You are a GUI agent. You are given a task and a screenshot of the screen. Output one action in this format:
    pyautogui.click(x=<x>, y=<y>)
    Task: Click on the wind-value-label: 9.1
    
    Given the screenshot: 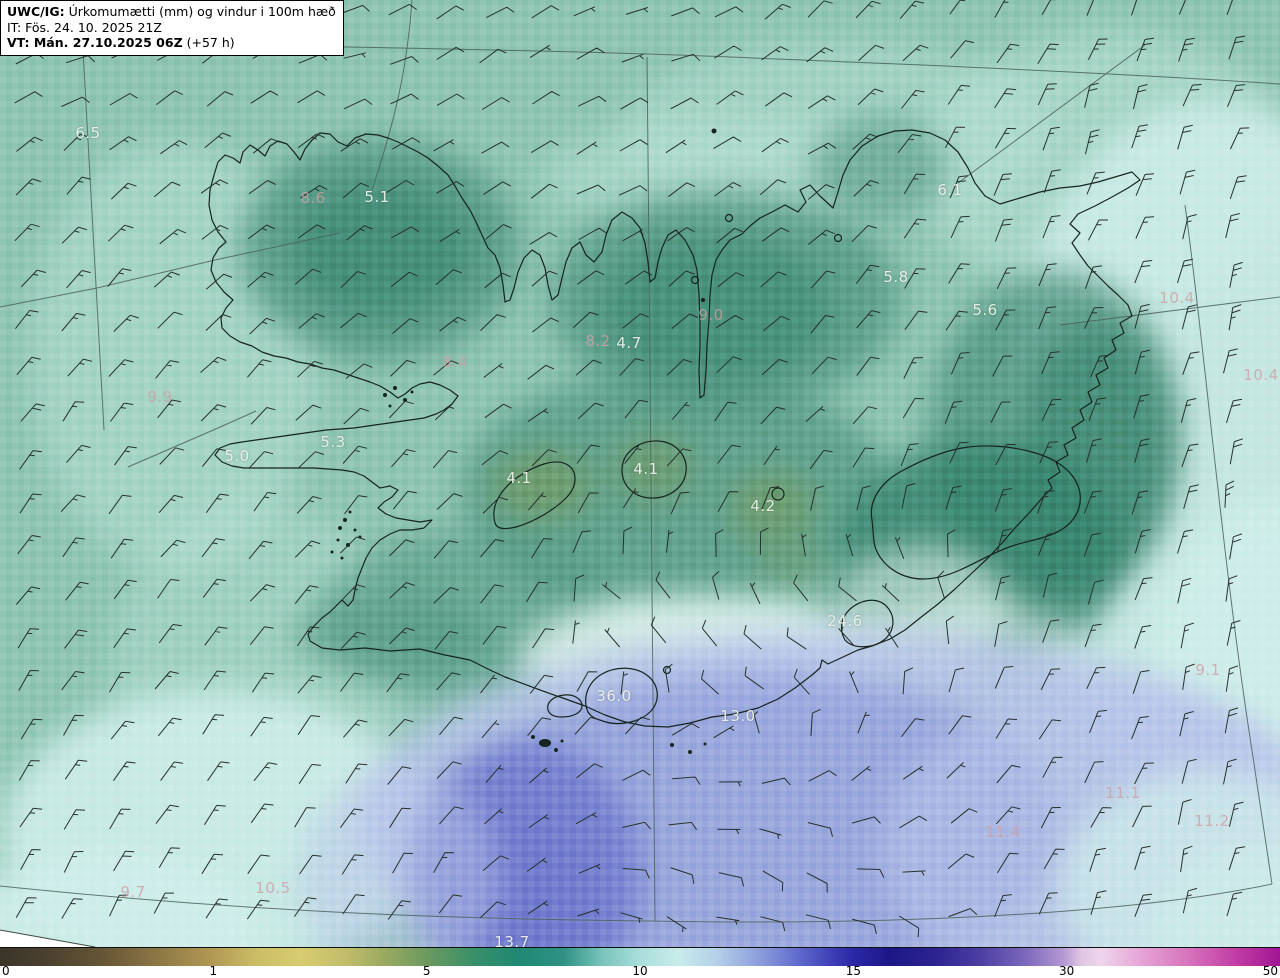 What is the action you would take?
    pyautogui.click(x=1208, y=670)
    